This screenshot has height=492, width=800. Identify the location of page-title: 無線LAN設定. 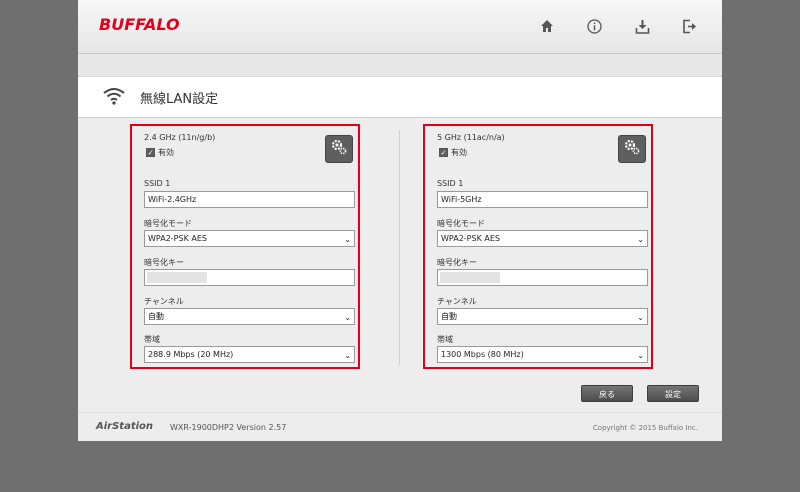
(179, 99).